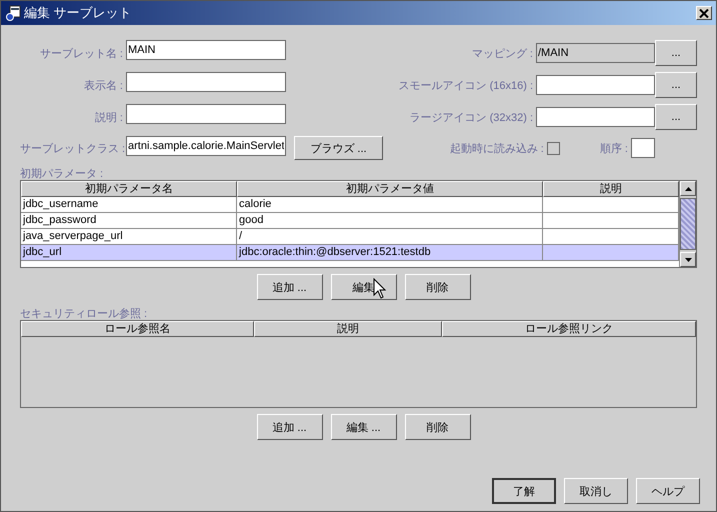 The width and height of the screenshot is (717, 512). What do you see at coordinates (596, 491) in the screenshot?
I see `dialog-button: 取消し` at bounding box center [596, 491].